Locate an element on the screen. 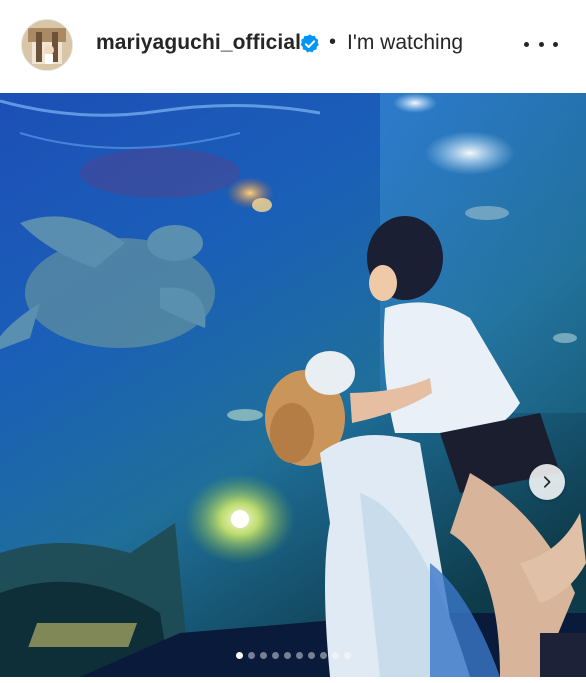 This screenshot has height=683, width=586. more-options-icon is located at coordinates (541, 44).